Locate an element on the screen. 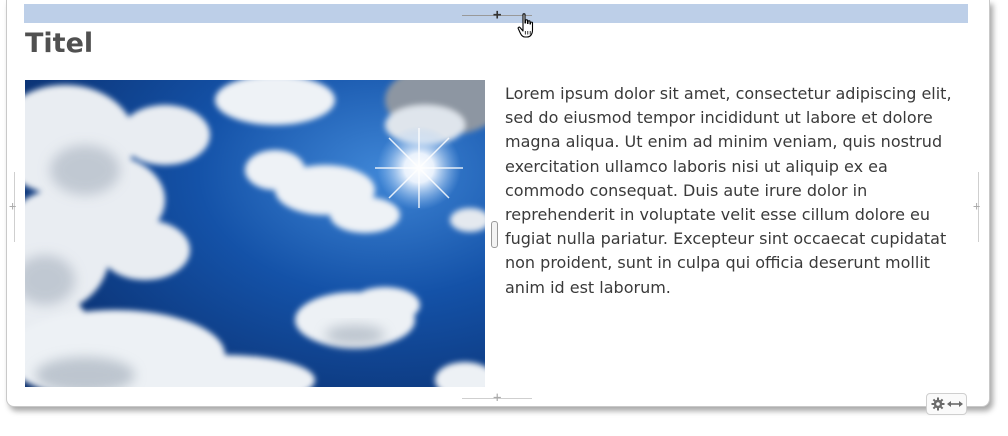  settings-button is located at coordinates (946, 404).